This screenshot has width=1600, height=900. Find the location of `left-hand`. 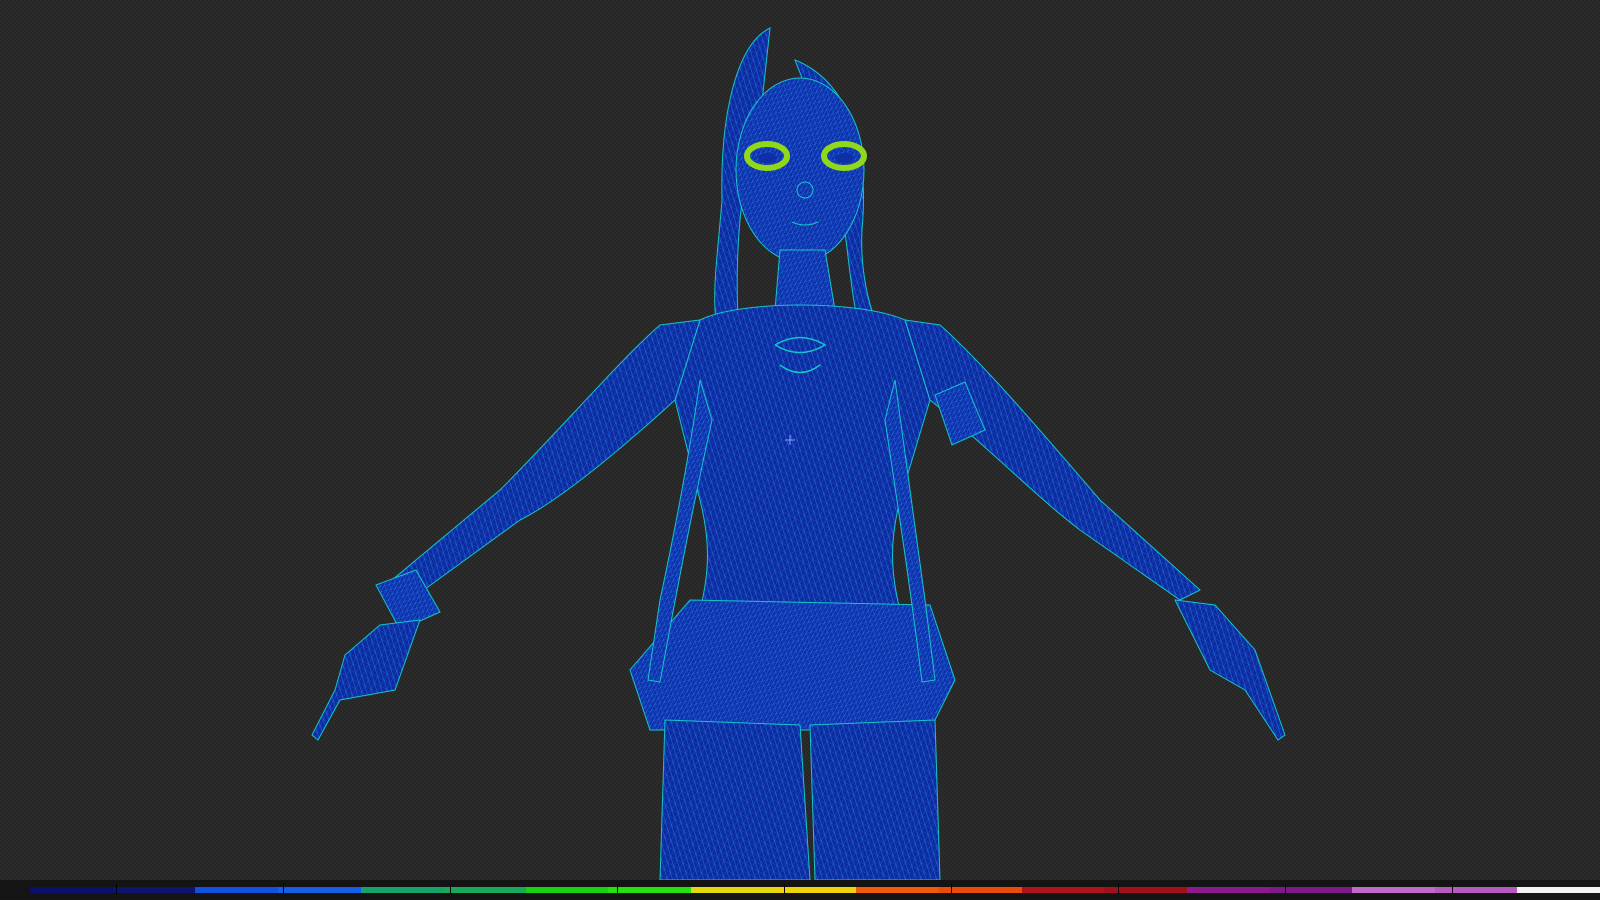

left-hand is located at coordinates (366, 680).